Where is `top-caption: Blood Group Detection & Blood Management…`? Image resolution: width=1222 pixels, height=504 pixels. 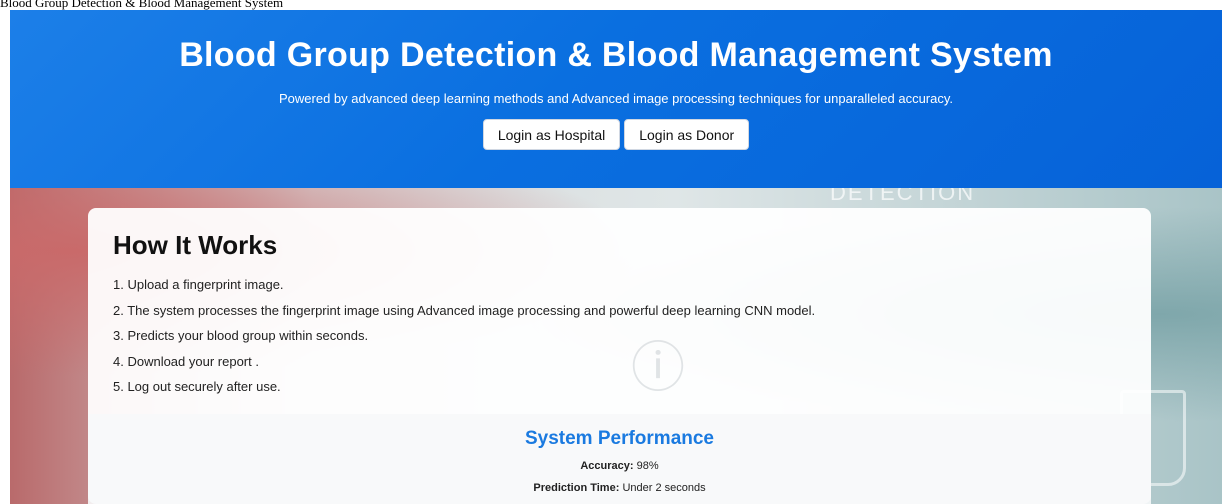 top-caption: Blood Group Detection & Blood Management… is located at coordinates (611, 5).